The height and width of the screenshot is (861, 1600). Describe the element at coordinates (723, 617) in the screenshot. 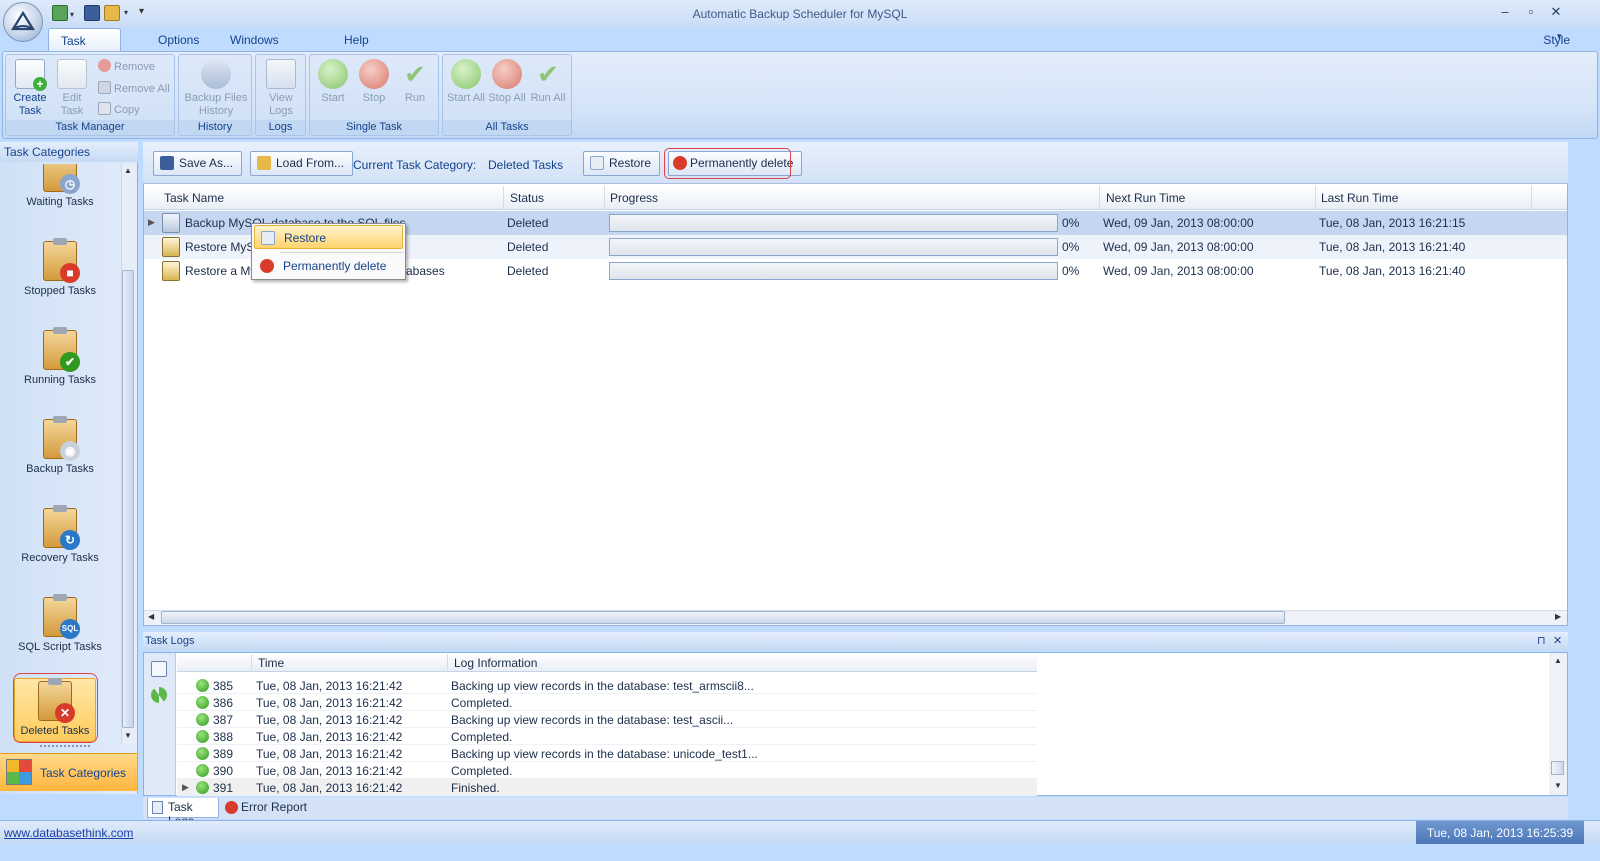

I see `grid-scrollbar-thumb` at that location.